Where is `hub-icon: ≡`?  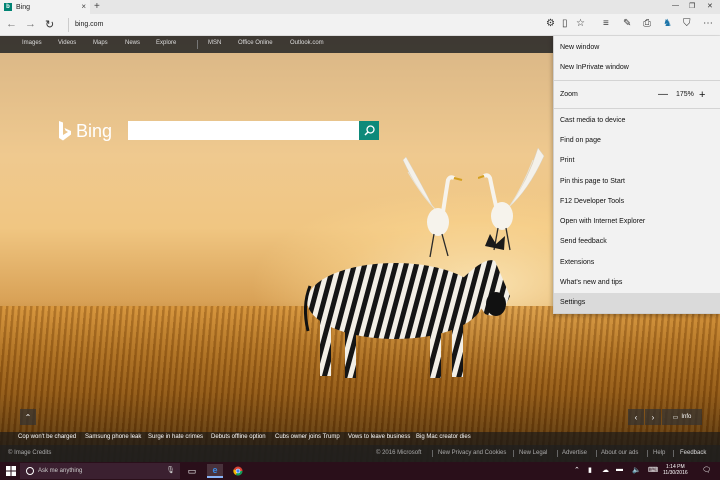 hub-icon: ≡ is located at coordinates (606, 23).